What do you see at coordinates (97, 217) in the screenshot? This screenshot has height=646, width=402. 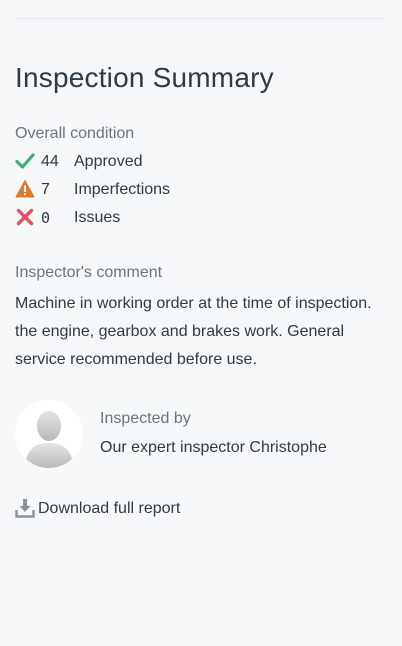 I see `issues-label: Issues` at bounding box center [97, 217].